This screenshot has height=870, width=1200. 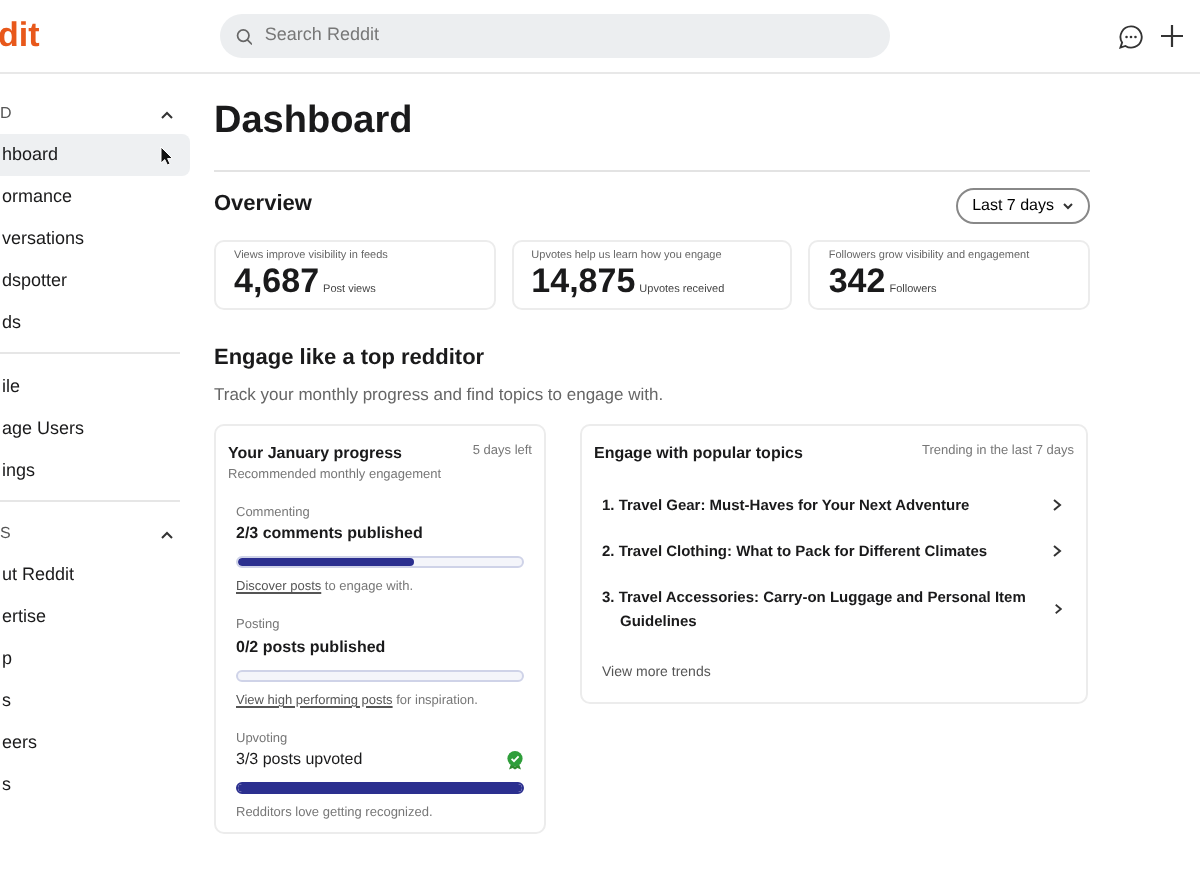 What do you see at coordinates (652, 132) in the screenshot?
I see `page-title: Dashboard` at bounding box center [652, 132].